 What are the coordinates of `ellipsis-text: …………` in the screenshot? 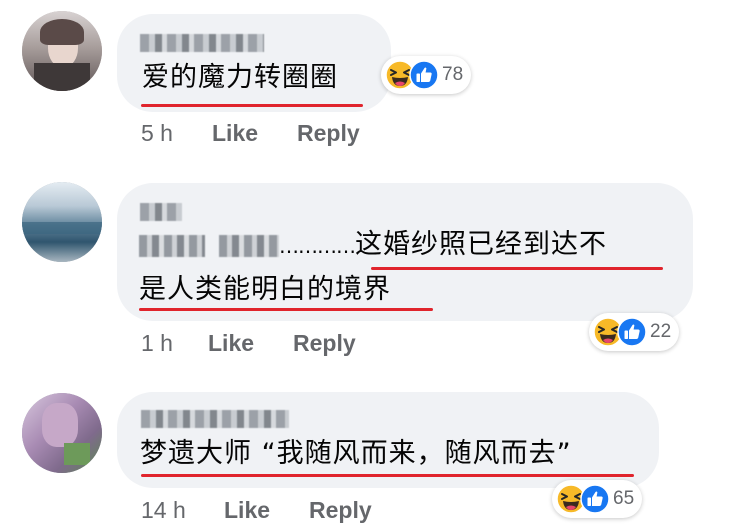 It's located at (317, 246).